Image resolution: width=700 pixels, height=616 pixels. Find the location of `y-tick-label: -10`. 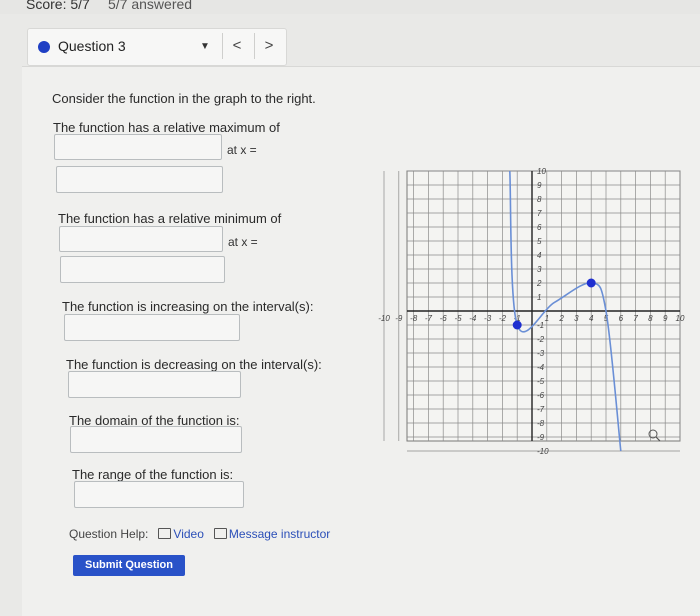

y-tick-label: -10 is located at coordinates (543, 451).